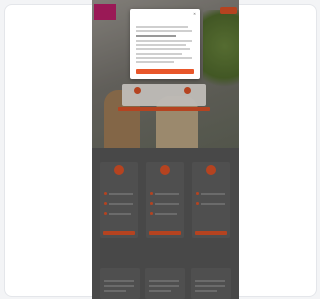  Describe the element at coordinates (194, 14) in the screenshot. I see `close-icon: ✕` at that location.